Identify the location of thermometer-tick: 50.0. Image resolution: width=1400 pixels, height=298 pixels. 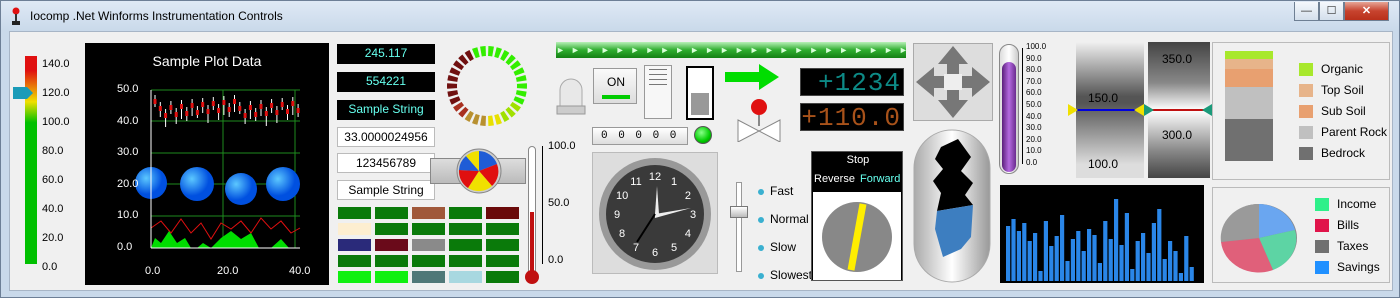
(559, 203).